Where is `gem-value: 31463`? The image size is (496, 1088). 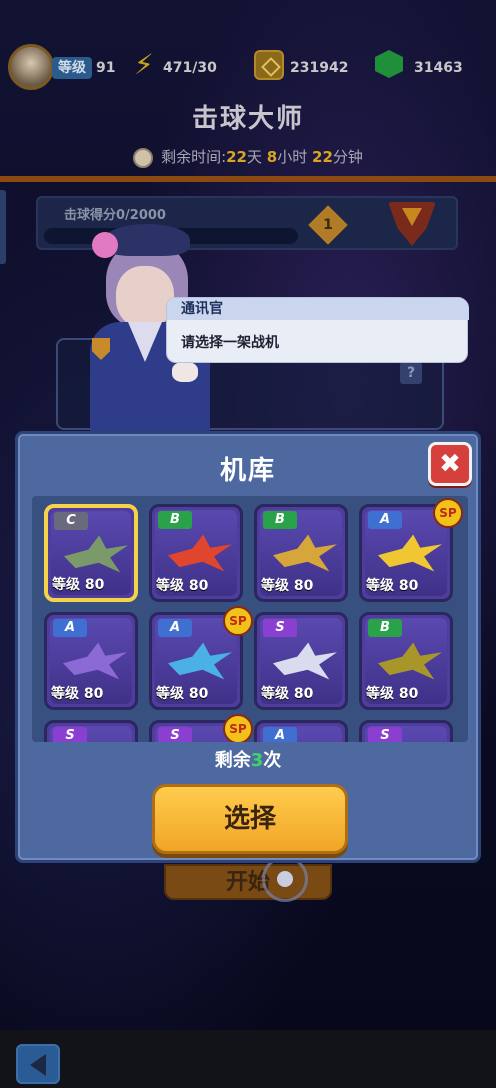 gem-value: 31463 is located at coordinates (438, 68).